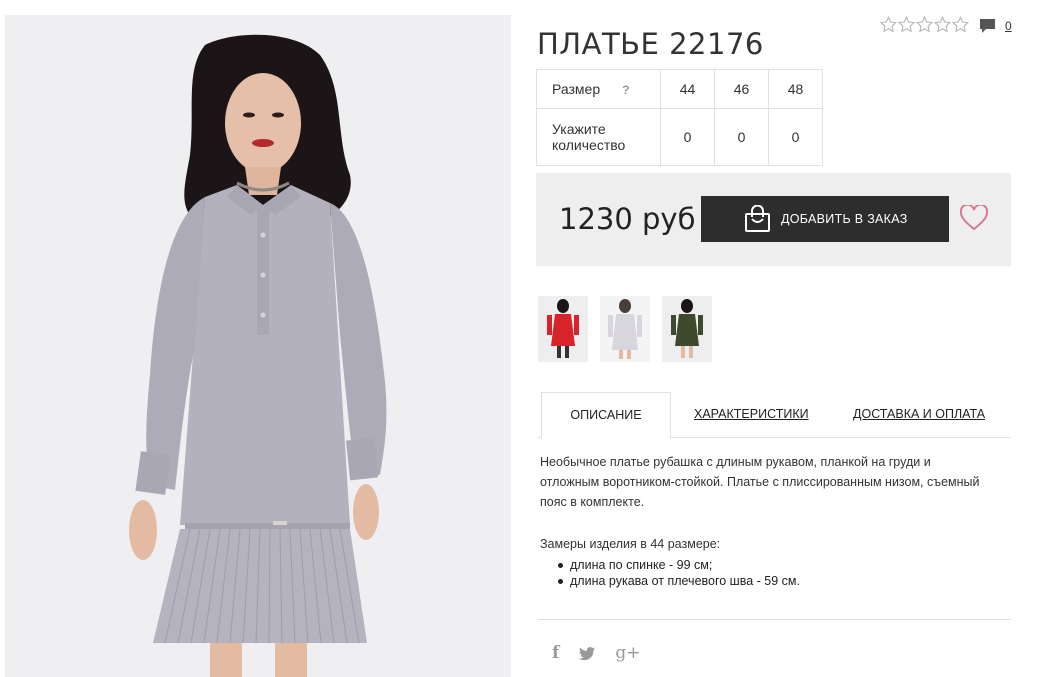  What do you see at coordinates (589, 145) in the screenshot?
I see `quantity-label-line2: количество` at bounding box center [589, 145].